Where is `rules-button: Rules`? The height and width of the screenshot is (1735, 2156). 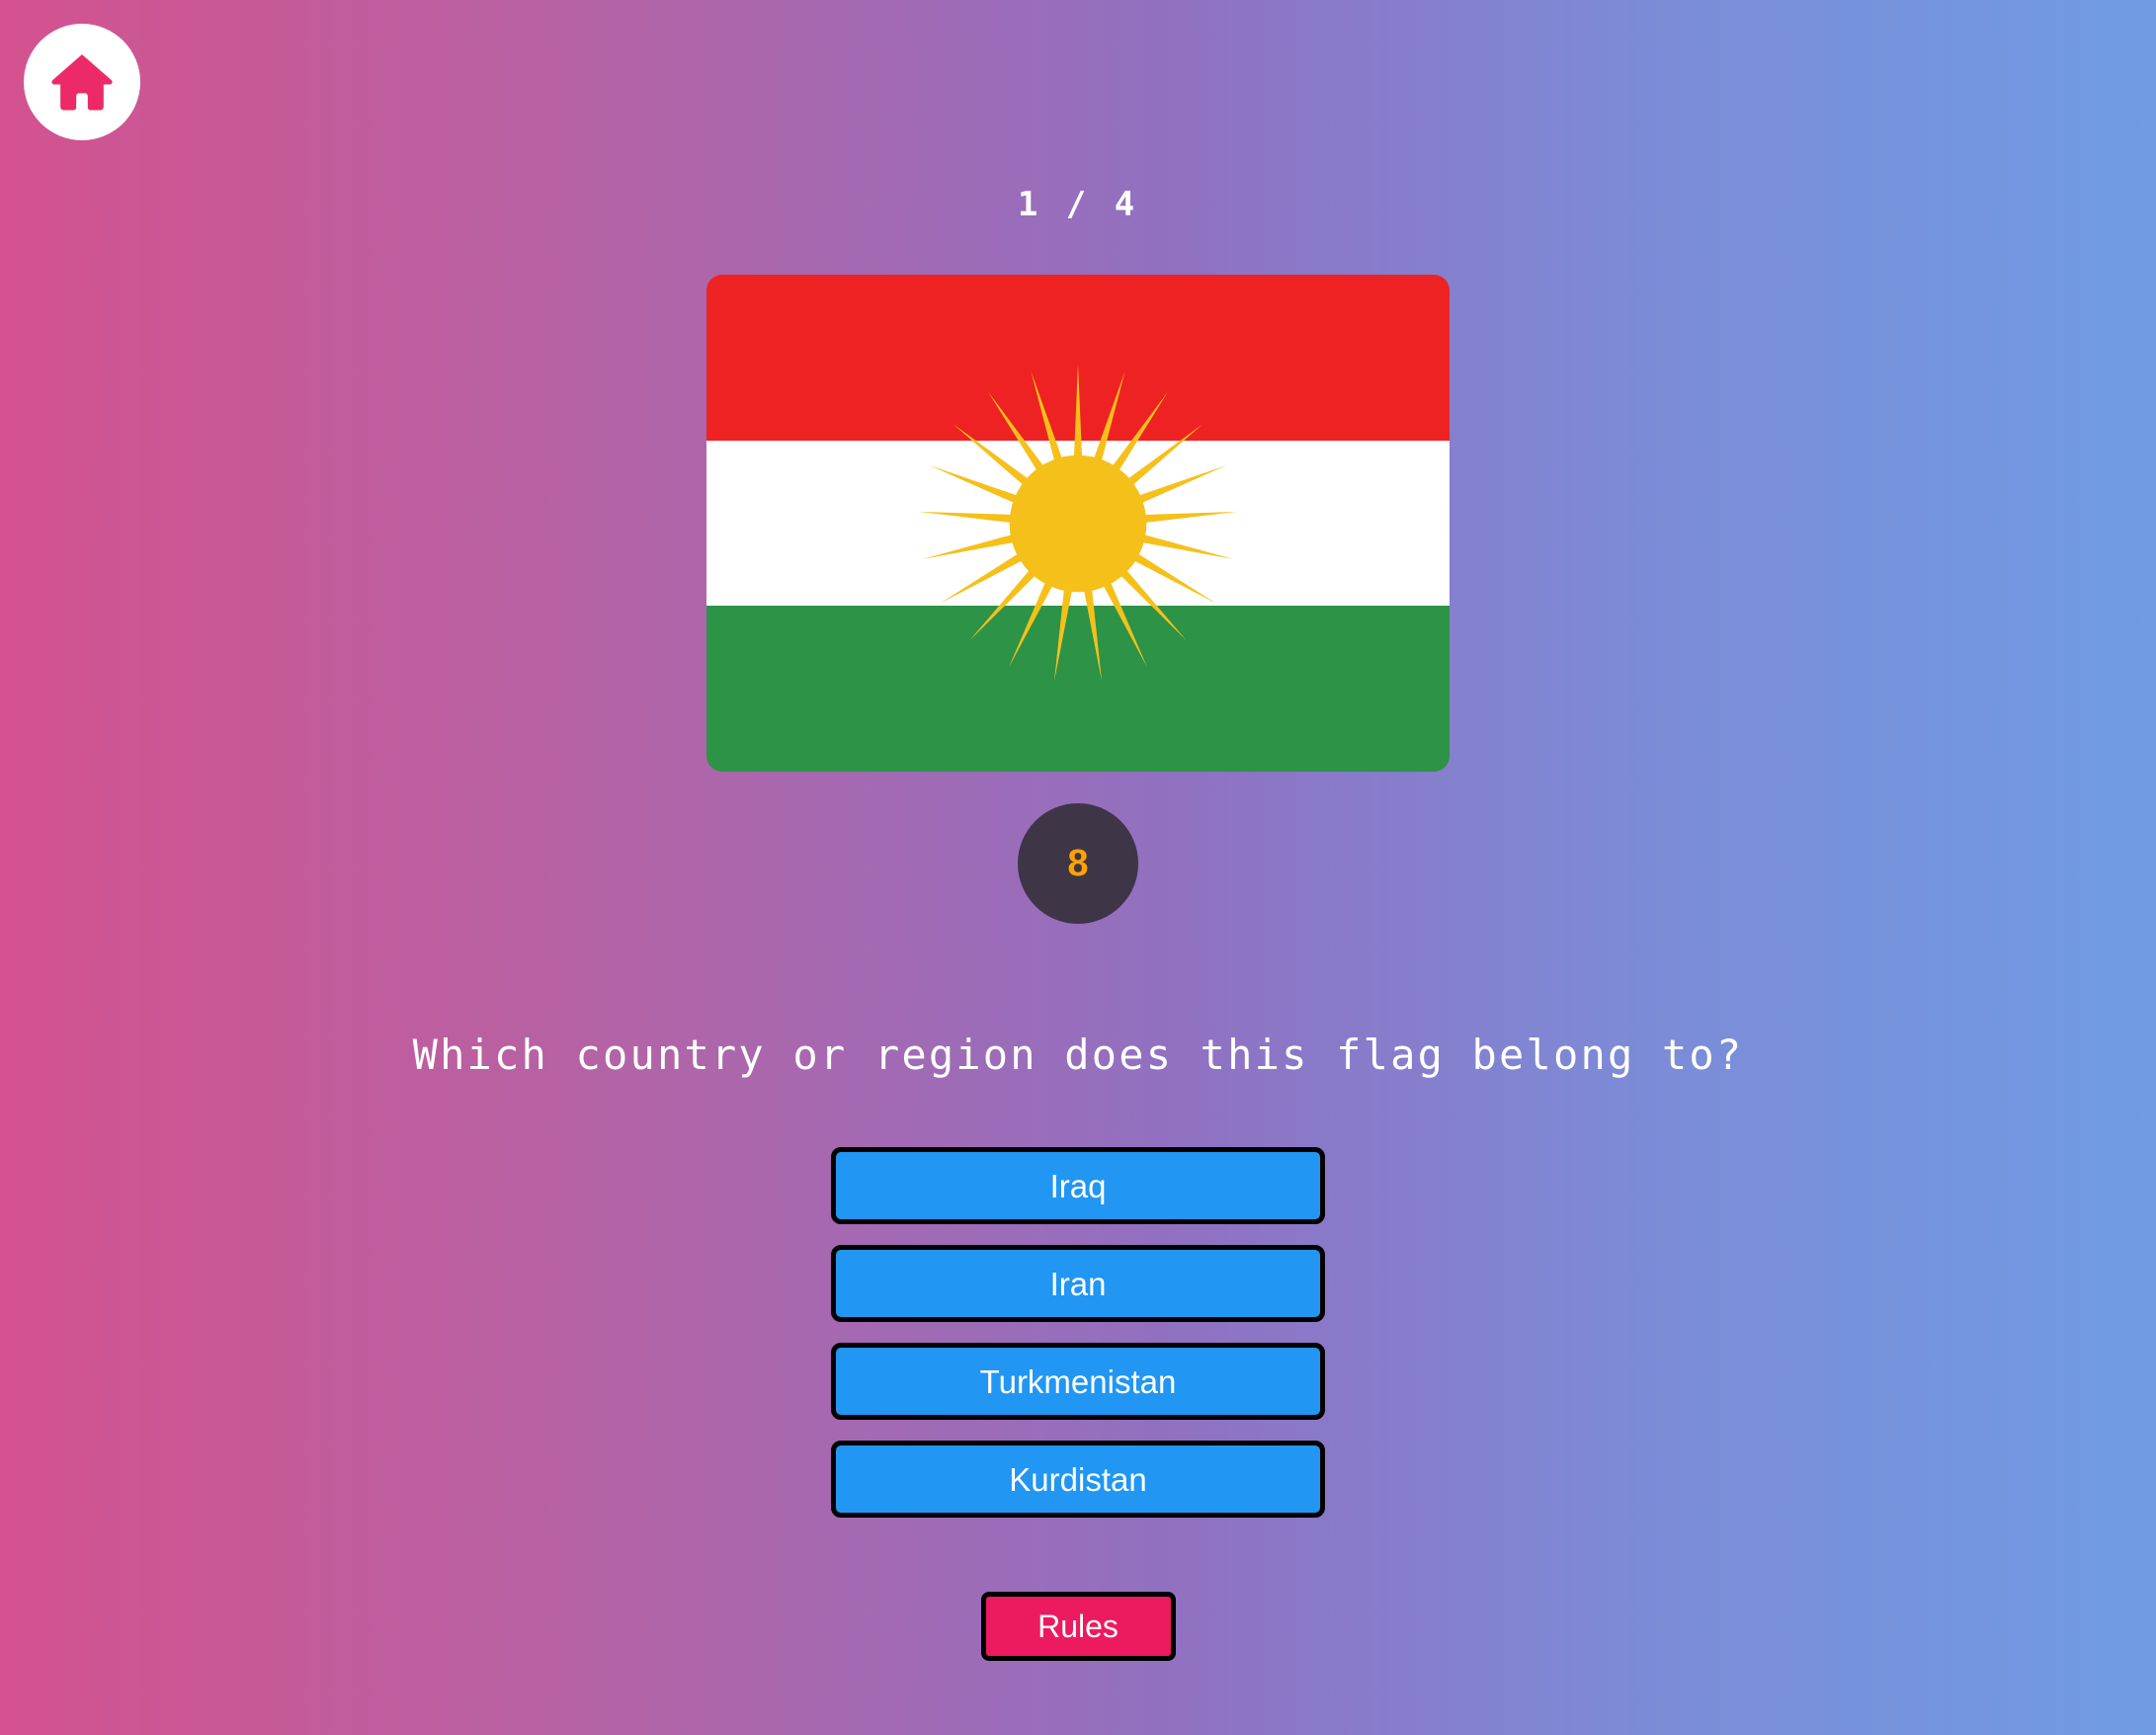 rules-button: Rules is located at coordinates (1078, 1627).